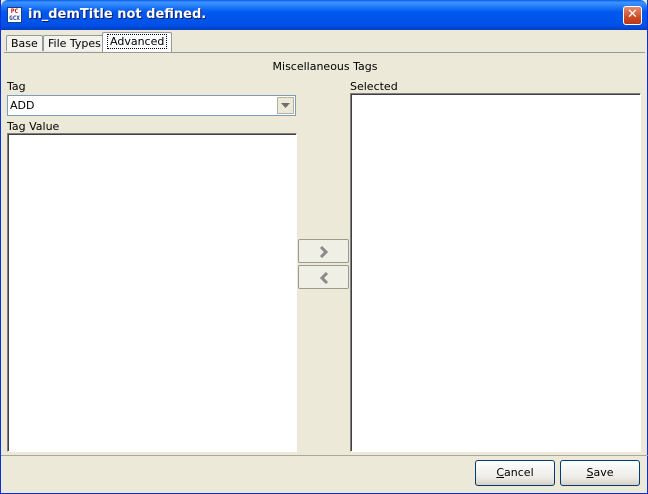 This screenshot has height=494, width=648. I want to click on save-button: Save, so click(600, 473).